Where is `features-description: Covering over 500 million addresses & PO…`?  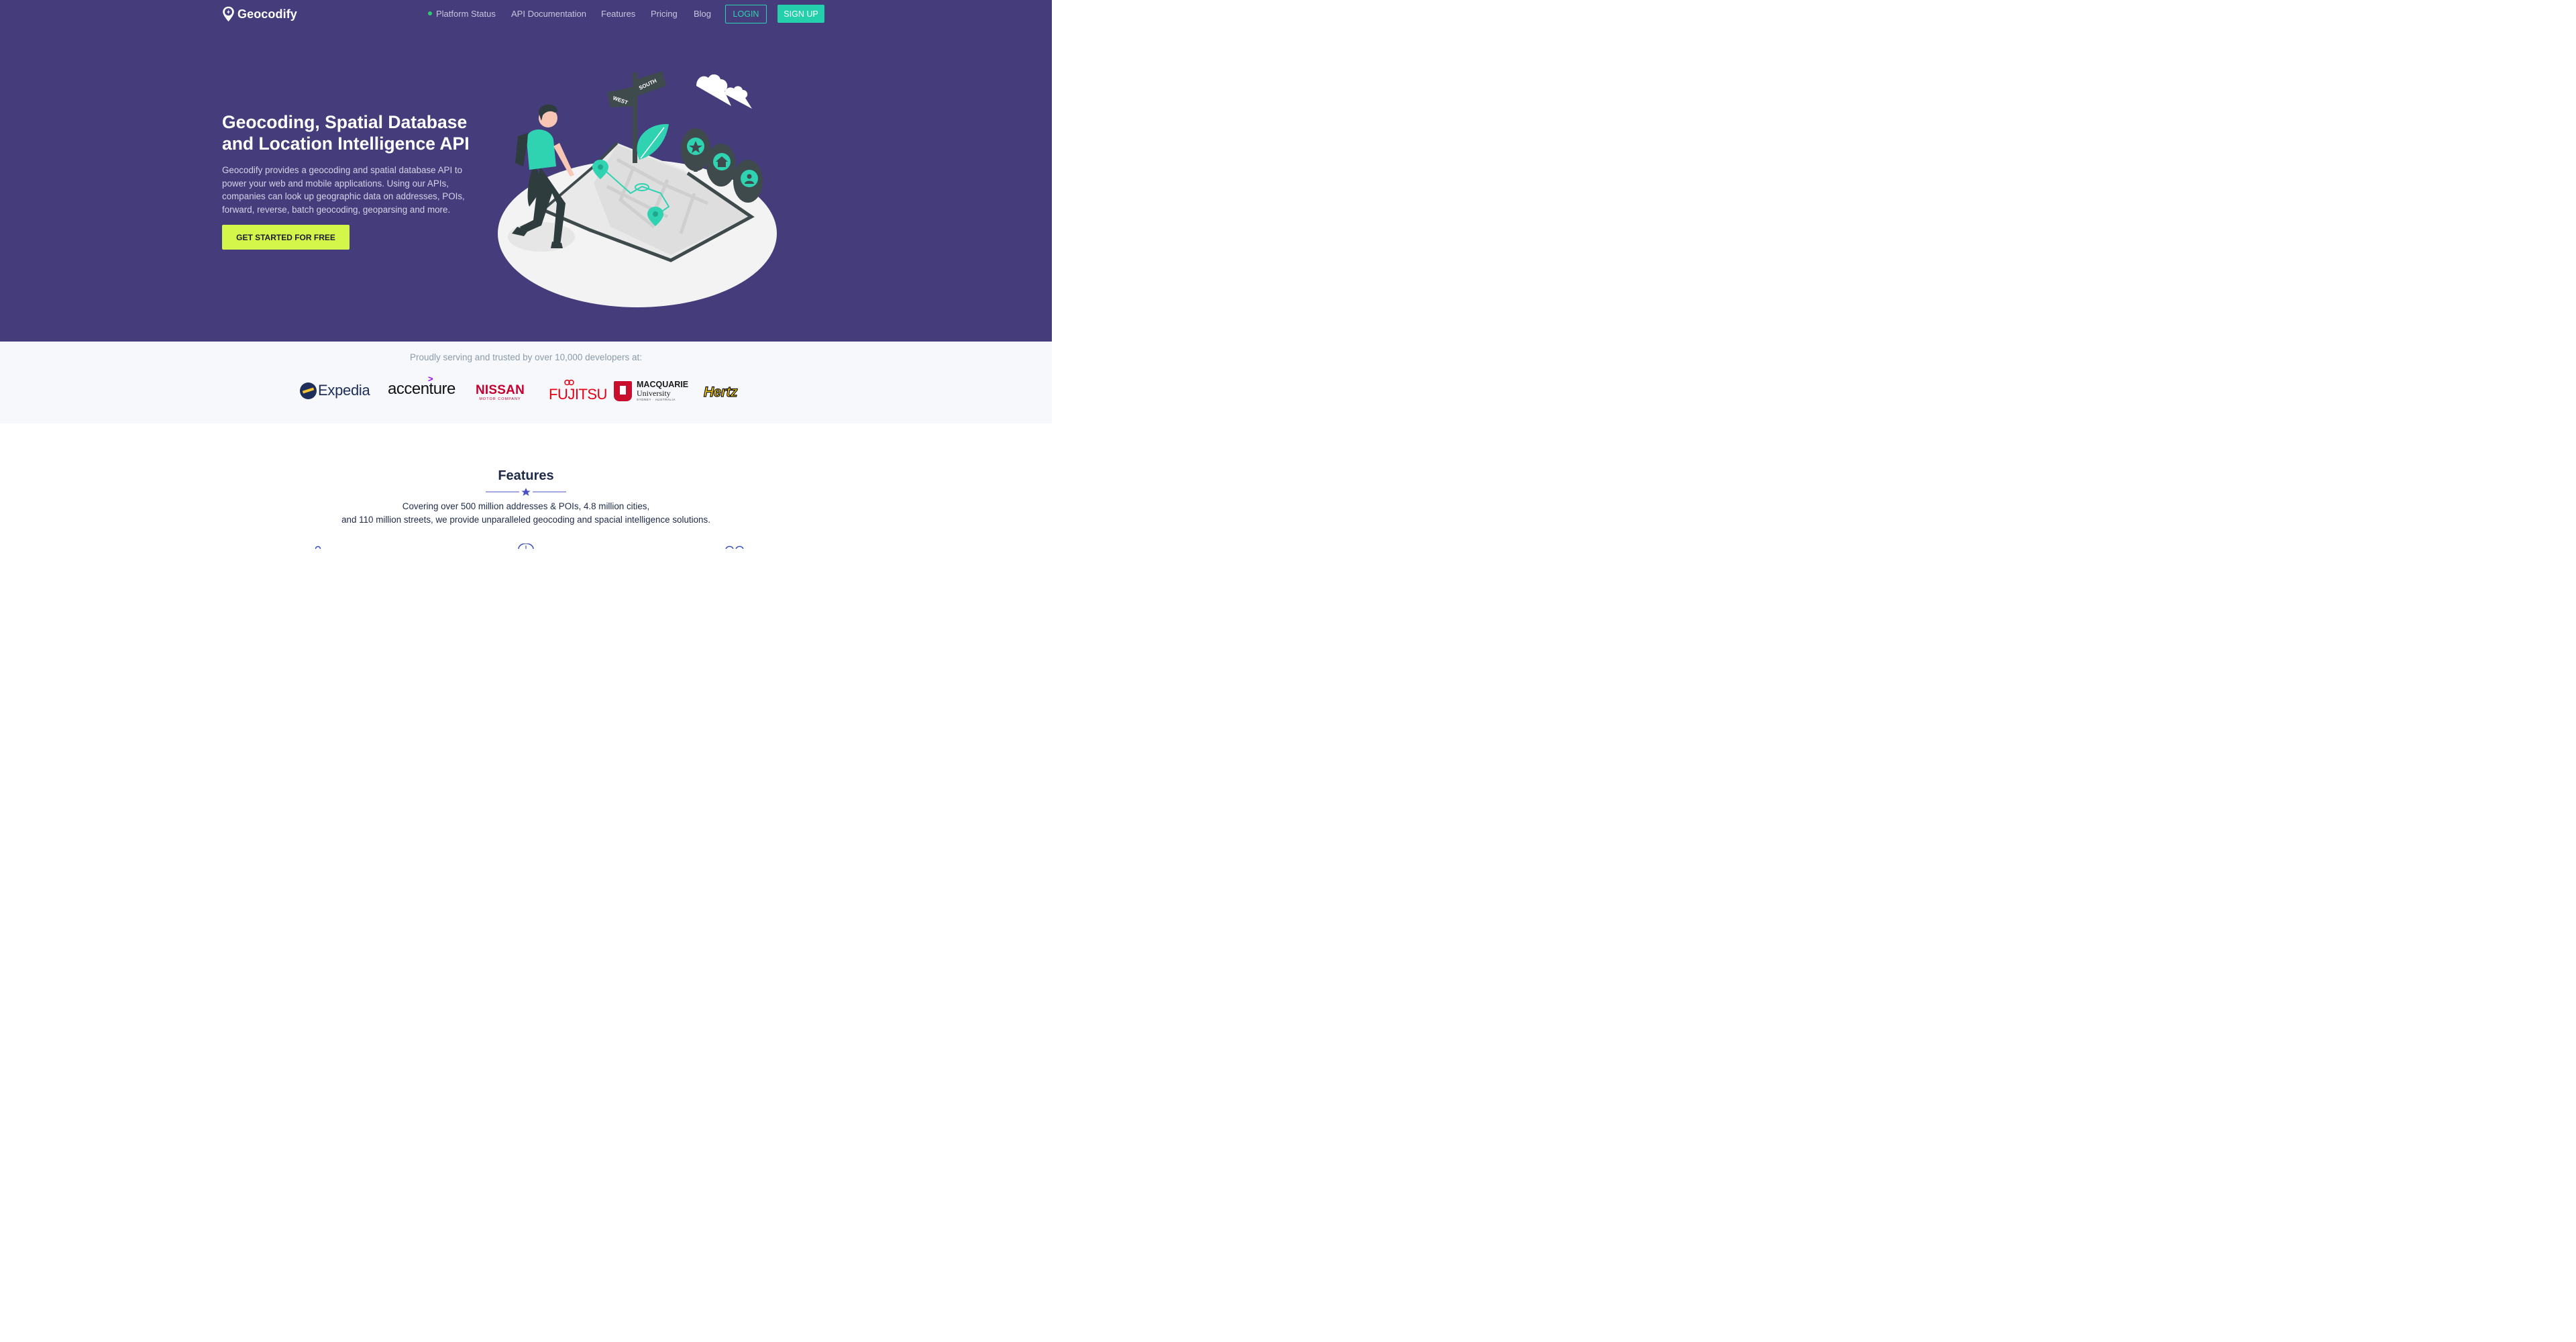 features-description: Covering over 500 million addresses & PO… is located at coordinates (526, 514).